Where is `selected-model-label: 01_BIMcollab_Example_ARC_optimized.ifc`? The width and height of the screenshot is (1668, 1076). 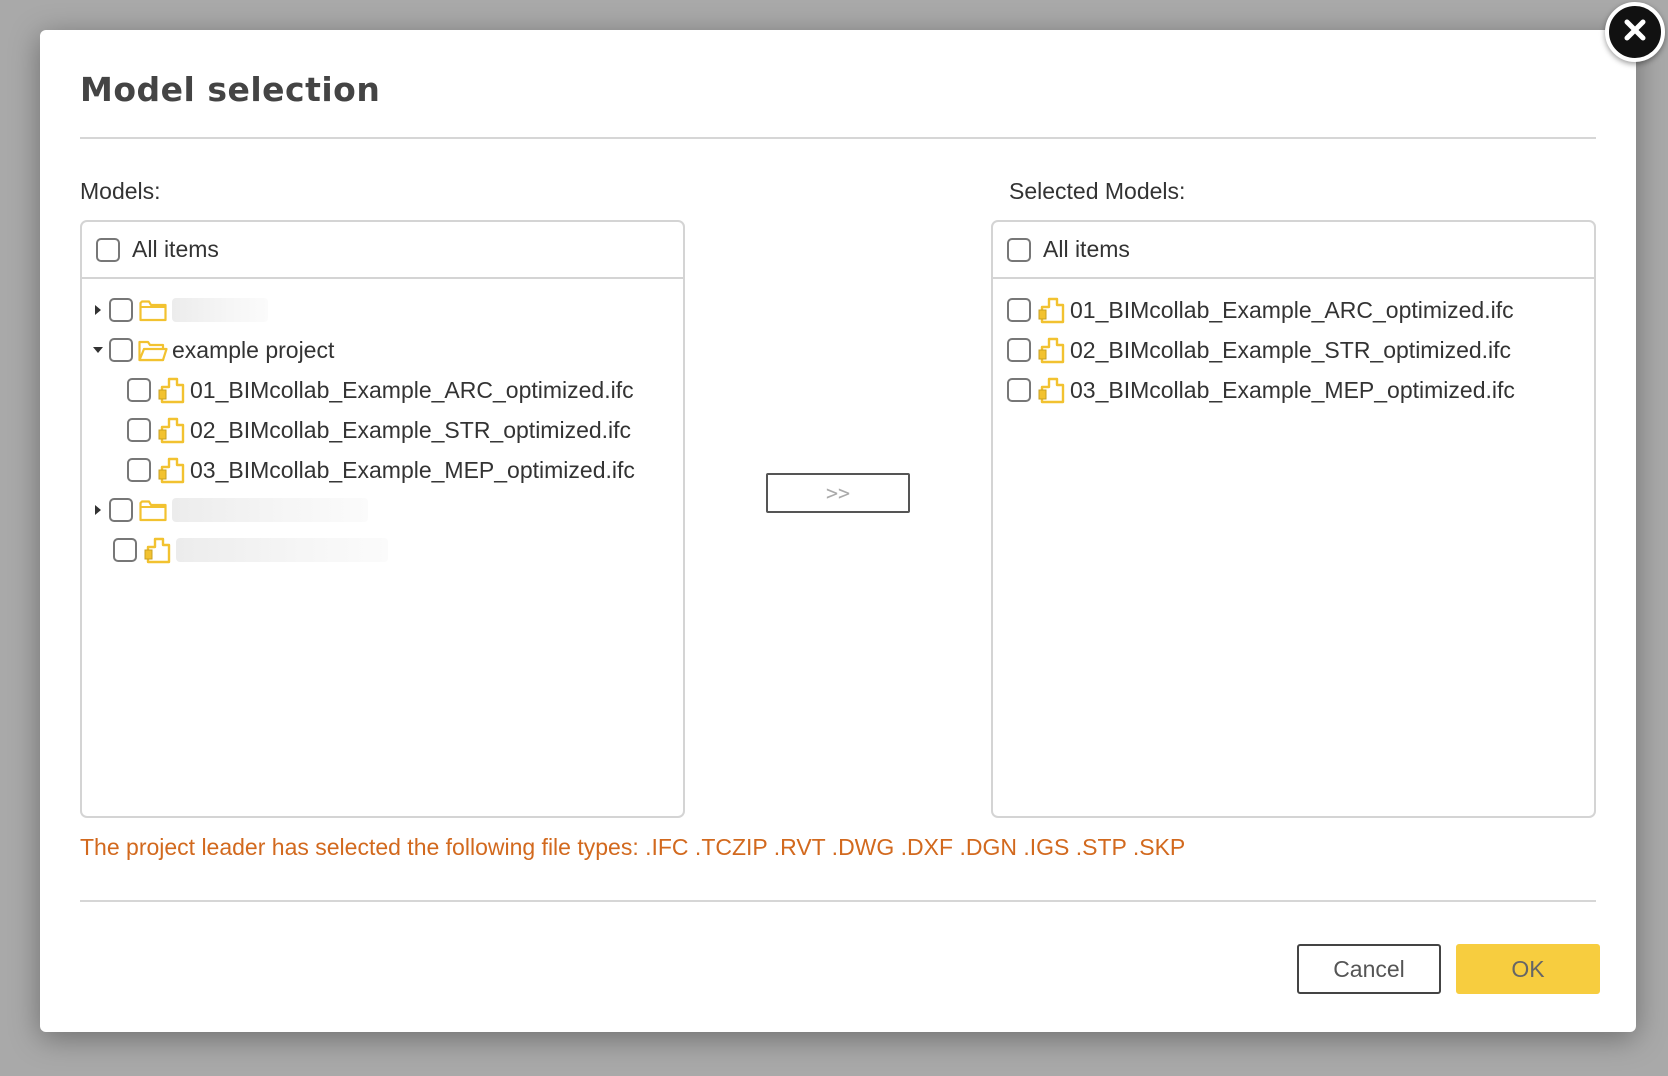 selected-model-label: 01_BIMcollab_Example_ARC_optimized.ifc is located at coordinates (1292, 309).